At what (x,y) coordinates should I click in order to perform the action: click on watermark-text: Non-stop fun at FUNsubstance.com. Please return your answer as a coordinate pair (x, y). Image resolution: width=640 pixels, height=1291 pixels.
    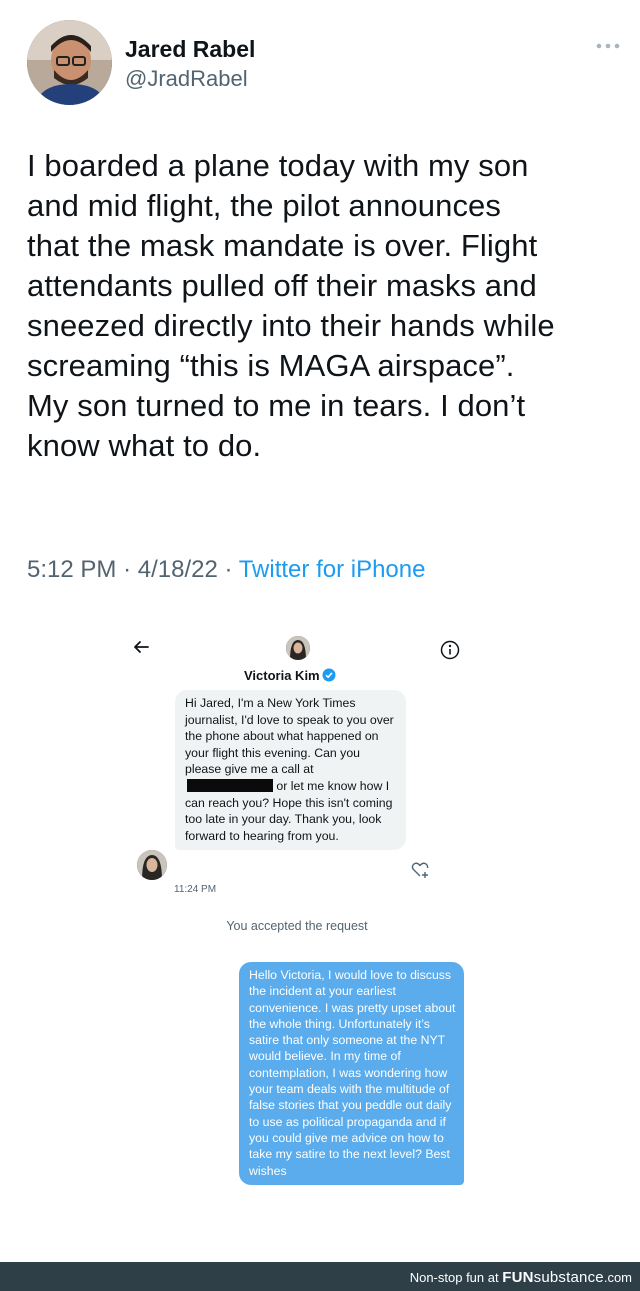
    Looking at the image, I should click on (521, 1277).